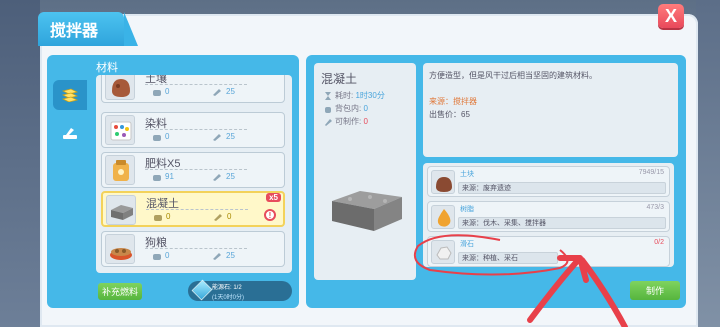  What do you see at coordinates (548, 181) in the screenshot?
I see `requirement-row: 土块 7949/15 来源：废弃遗迹` at bounding box center [548, 181].